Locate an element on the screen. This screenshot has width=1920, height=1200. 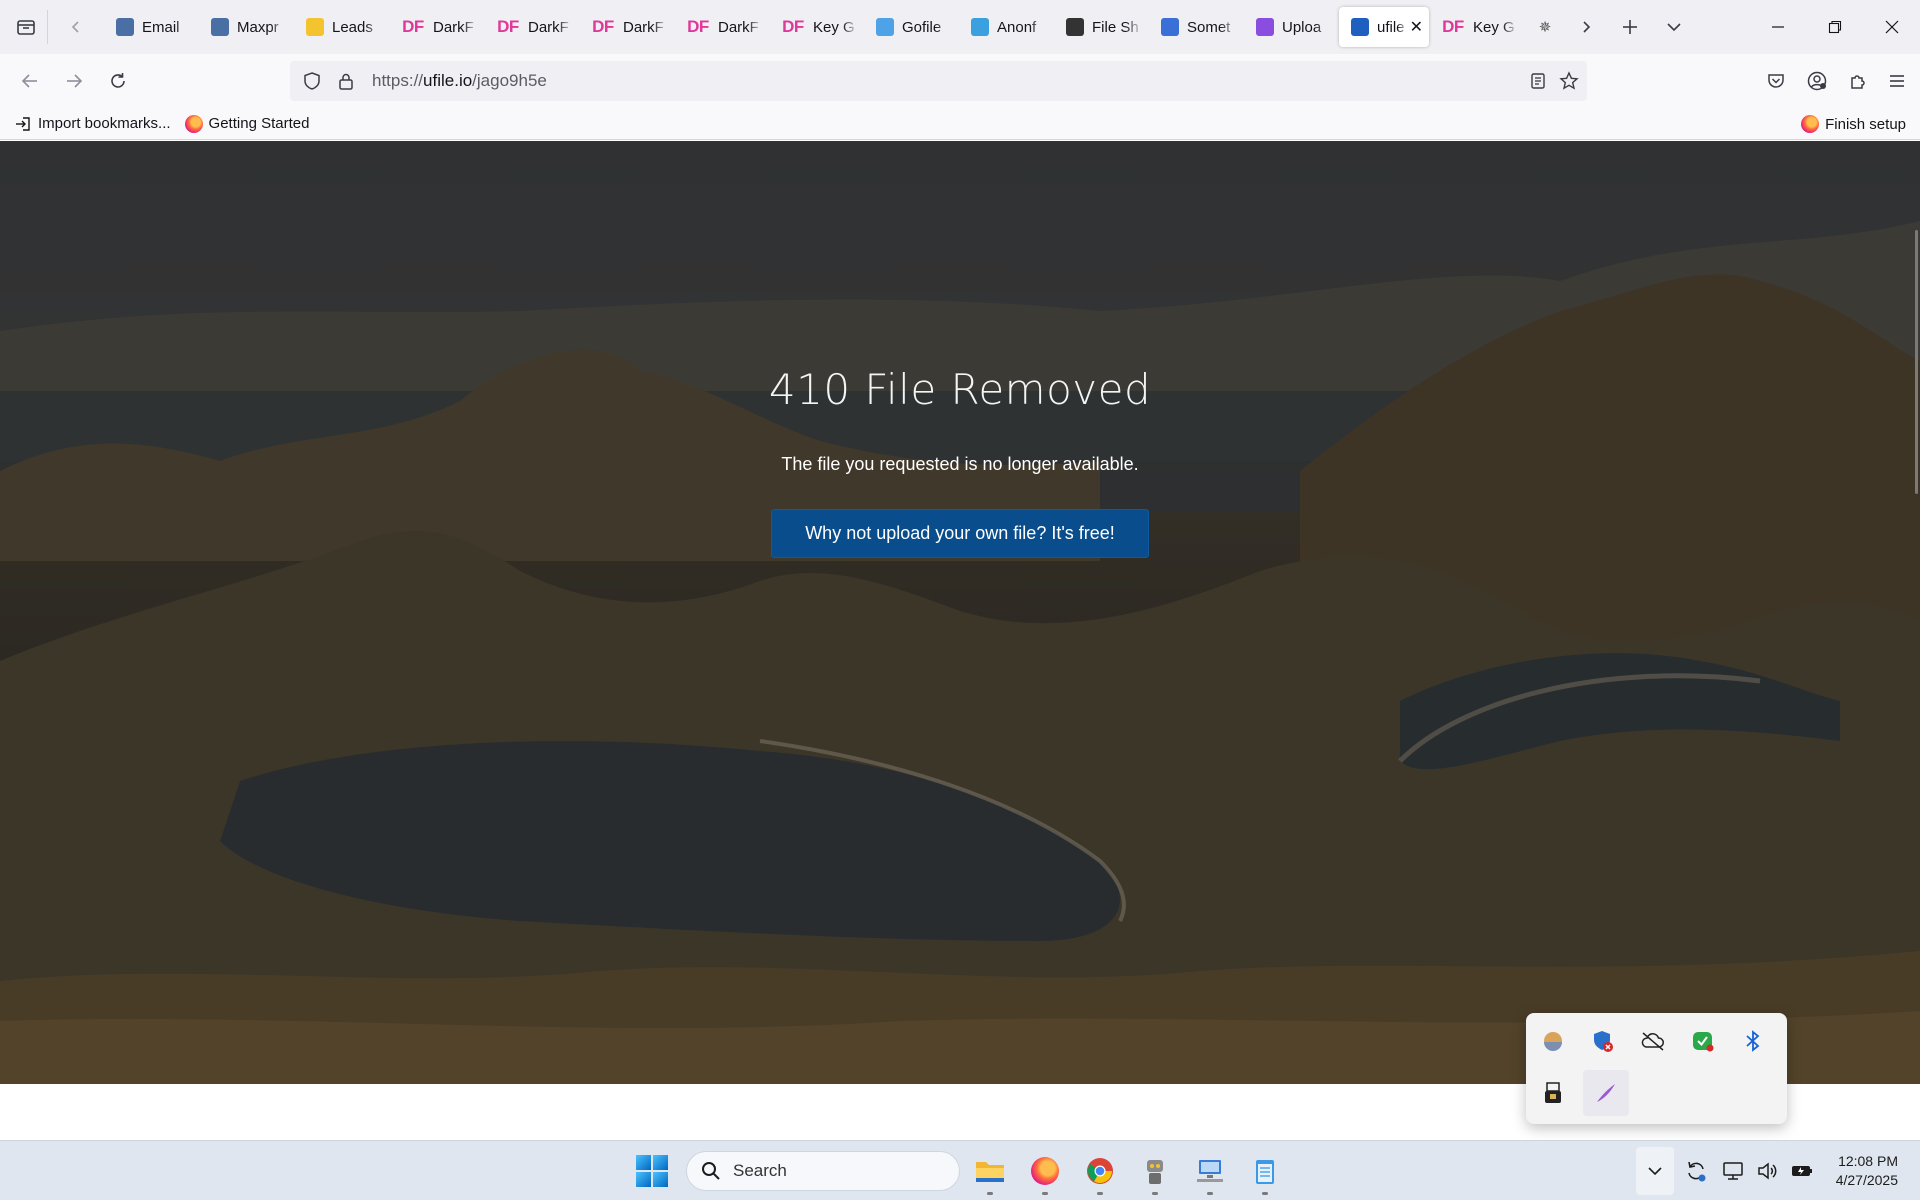
chevron-right-icon is located at coordinates (1587, 27).